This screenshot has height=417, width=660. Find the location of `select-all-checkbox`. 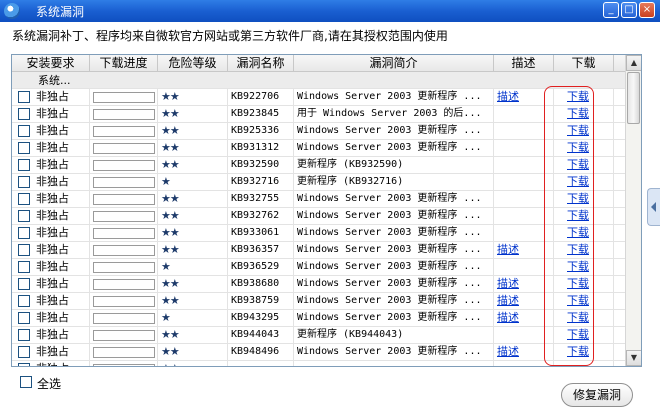

select-all-checkbox is located at coordinates (26, 382).